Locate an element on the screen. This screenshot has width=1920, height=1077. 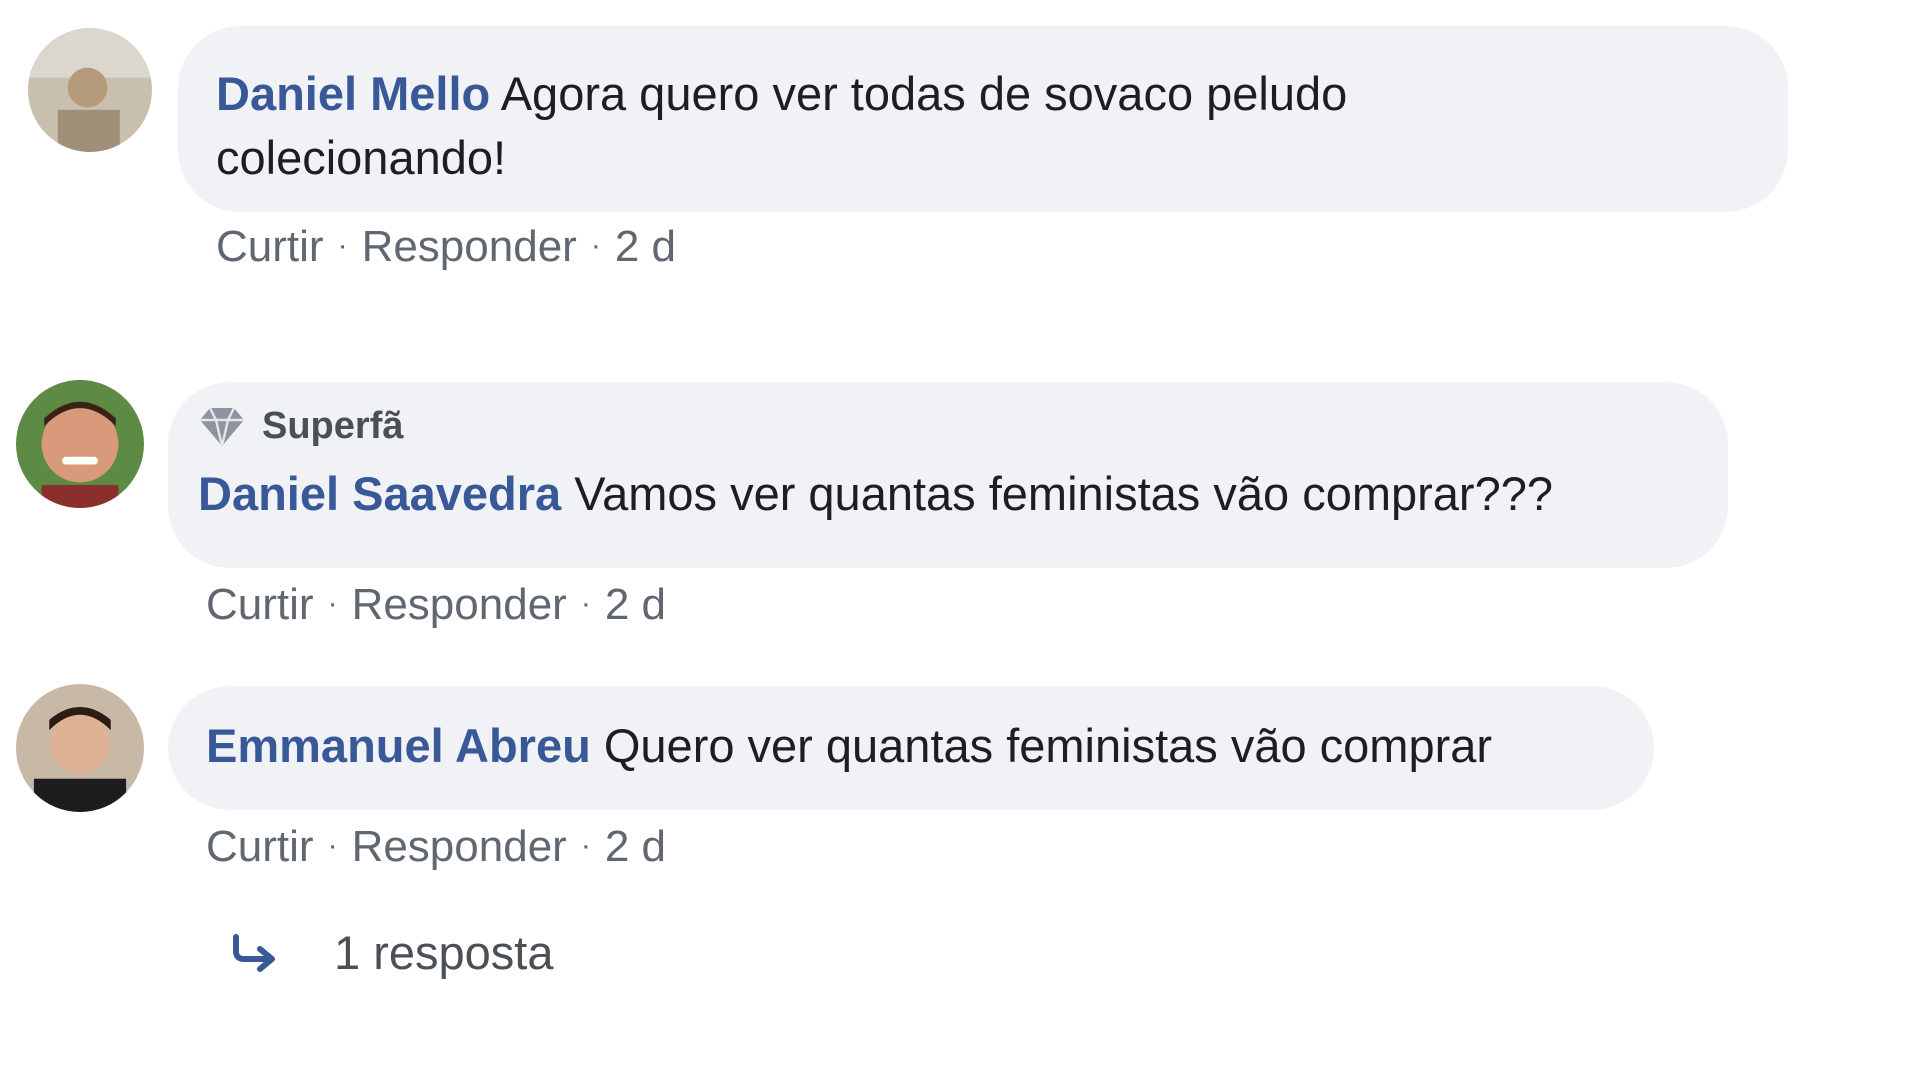
comment-text: Quero ver quantas feministas vão comprar is located at coordinates (1048, 745).